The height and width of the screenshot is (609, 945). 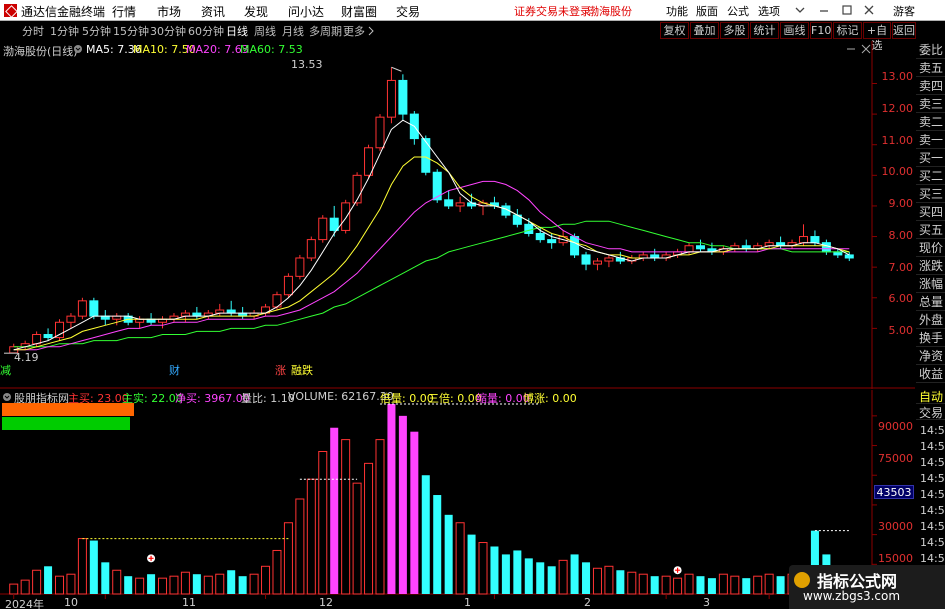 What do you see at coordinates (930, 302) in the screenshot?
I see `side-tab-14: 总量` at bounding box center [930, 302].